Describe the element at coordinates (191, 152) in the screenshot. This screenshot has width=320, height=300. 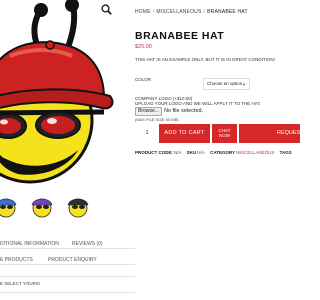
I see `sku-key: SKU` at that location.